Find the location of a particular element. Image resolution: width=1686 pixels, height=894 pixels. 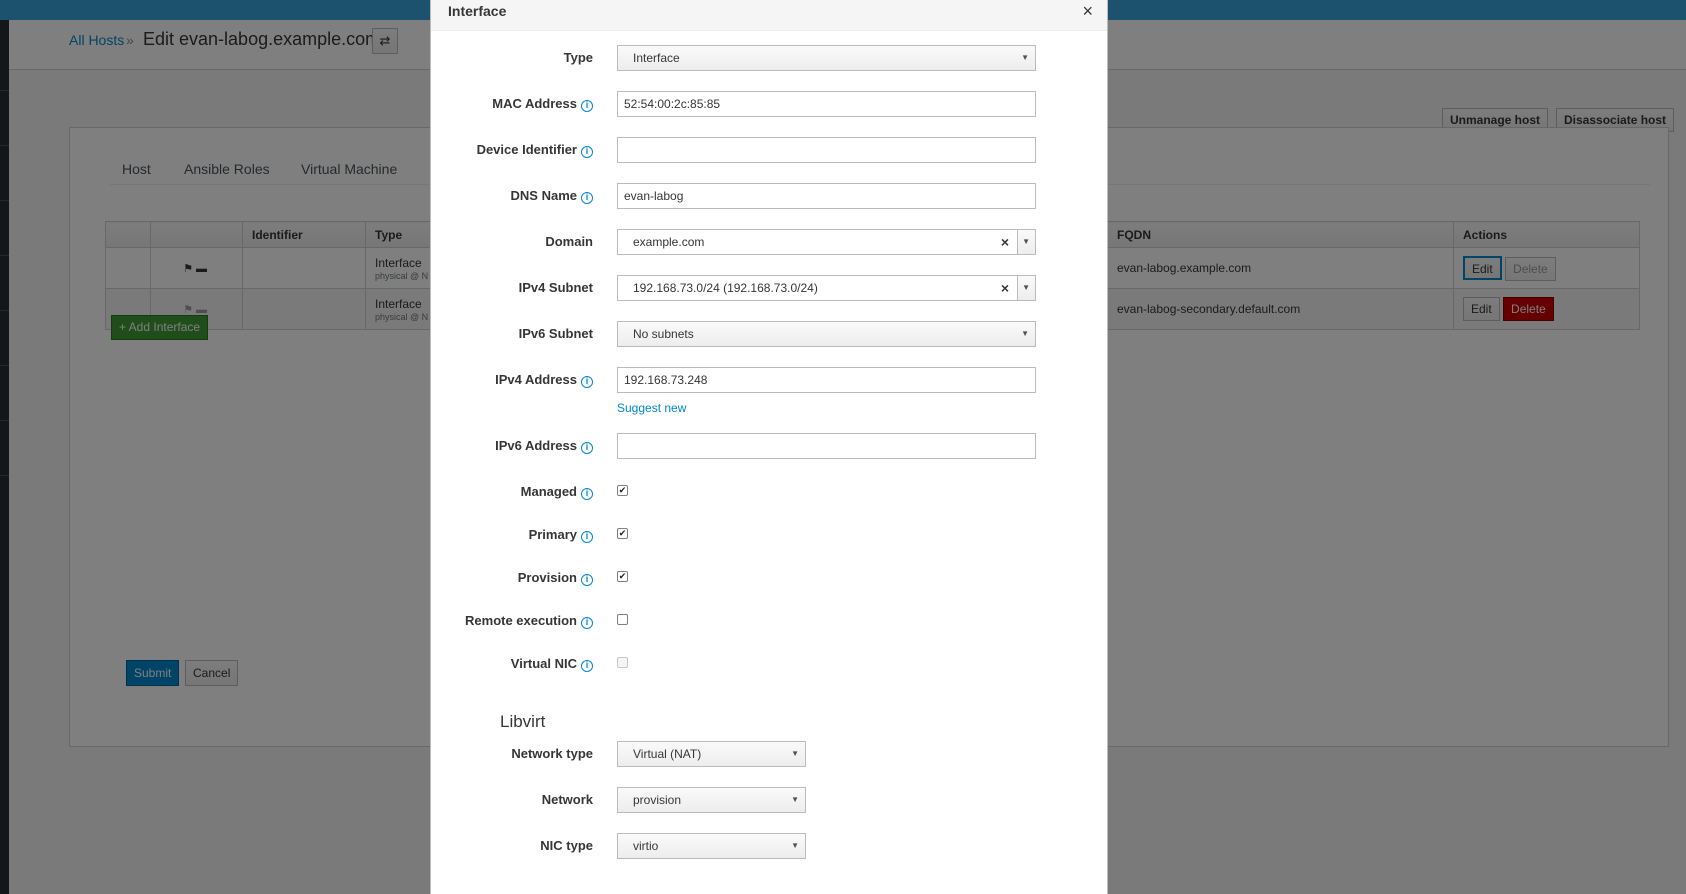

nic-type-label: NIC type is located at coordinates (566, 845).